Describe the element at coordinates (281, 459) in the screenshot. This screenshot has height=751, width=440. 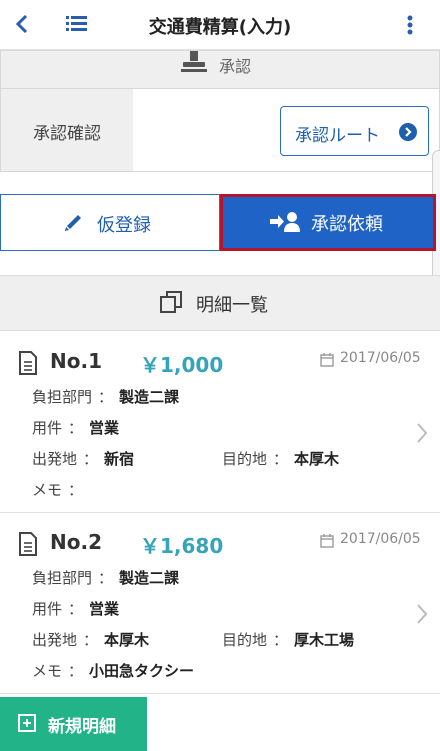
I see `item-to-row: 目的地：本厚木` at that location.